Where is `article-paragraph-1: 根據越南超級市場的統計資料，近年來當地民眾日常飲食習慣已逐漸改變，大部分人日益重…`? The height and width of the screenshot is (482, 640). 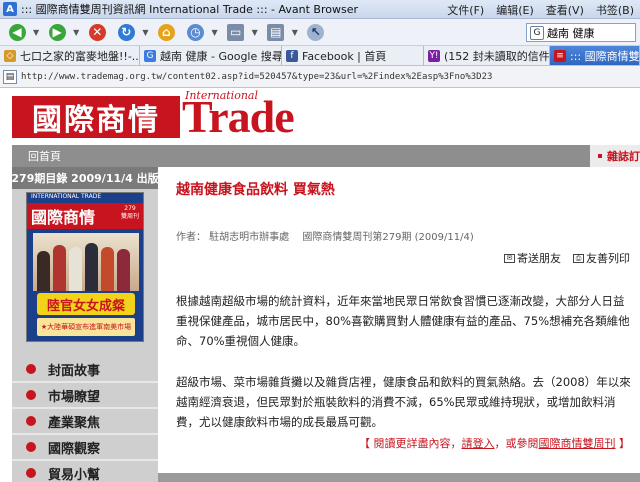 article-paragraph-1: 根據越南超級市場的統計資料，近年來當地民眾日常飲食習慣已逐漸改變，大部分人日益重… is located at coordinates (403, 321).